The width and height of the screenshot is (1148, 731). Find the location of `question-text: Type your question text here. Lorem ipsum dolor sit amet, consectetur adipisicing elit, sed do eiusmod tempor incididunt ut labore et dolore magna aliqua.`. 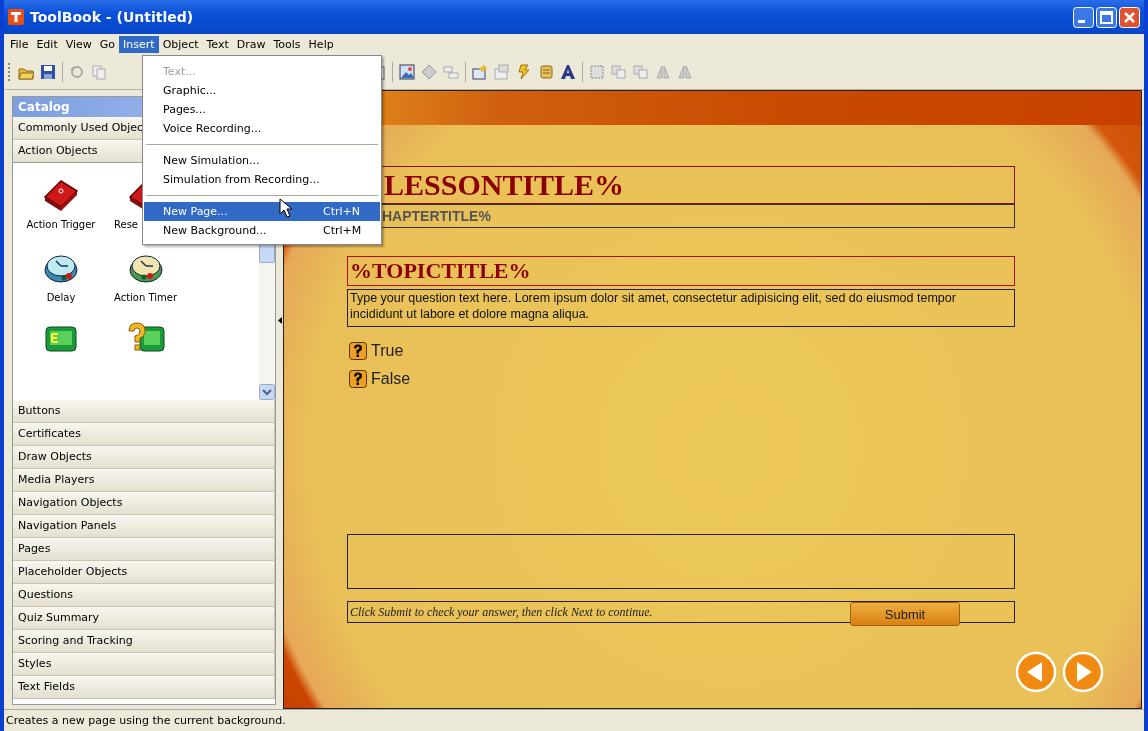

question-text: Type your question text here. Lorem ipsum dolor sit amet, consectetur adipisicing elit, sed do eiusmod tempor incididunt ut labore et dolore magna aliqua. is located at coordinates (681, 308).